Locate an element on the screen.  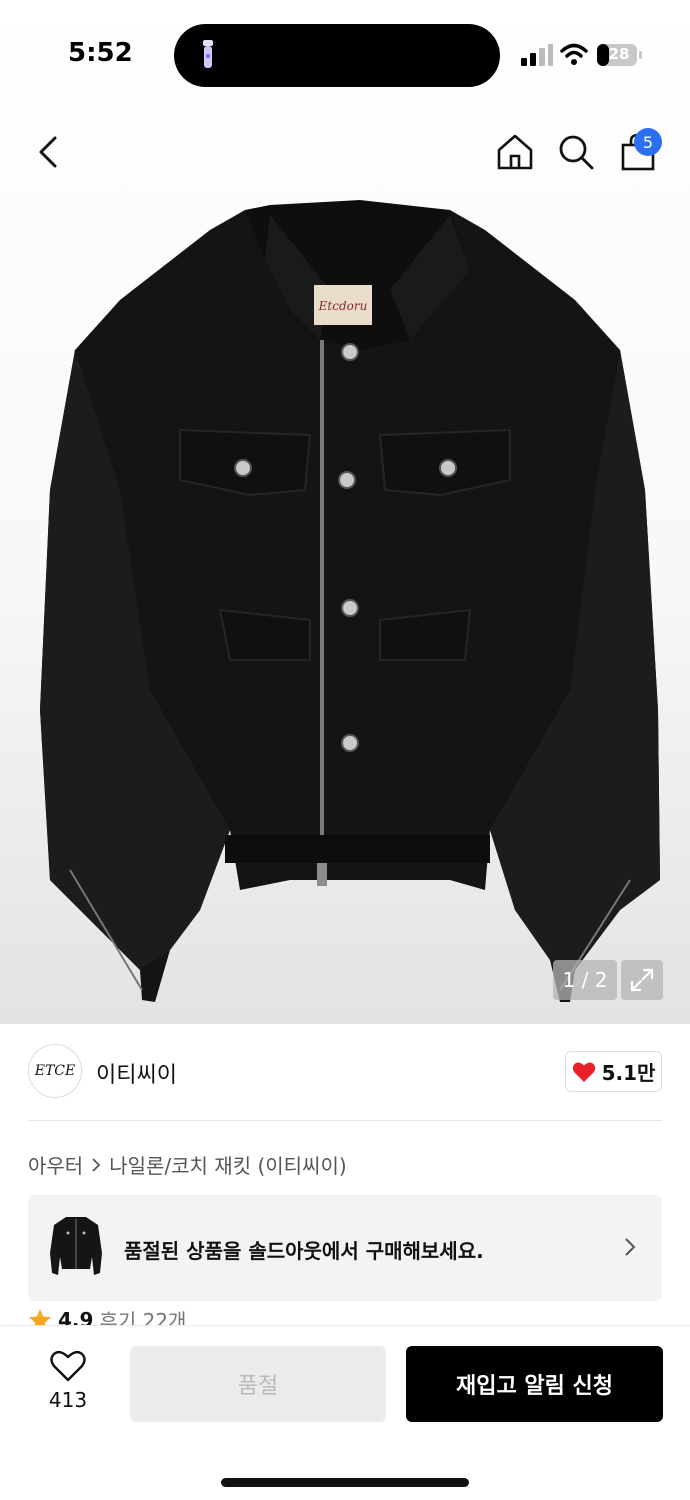
home-icon is located at coordinates (515, 152).